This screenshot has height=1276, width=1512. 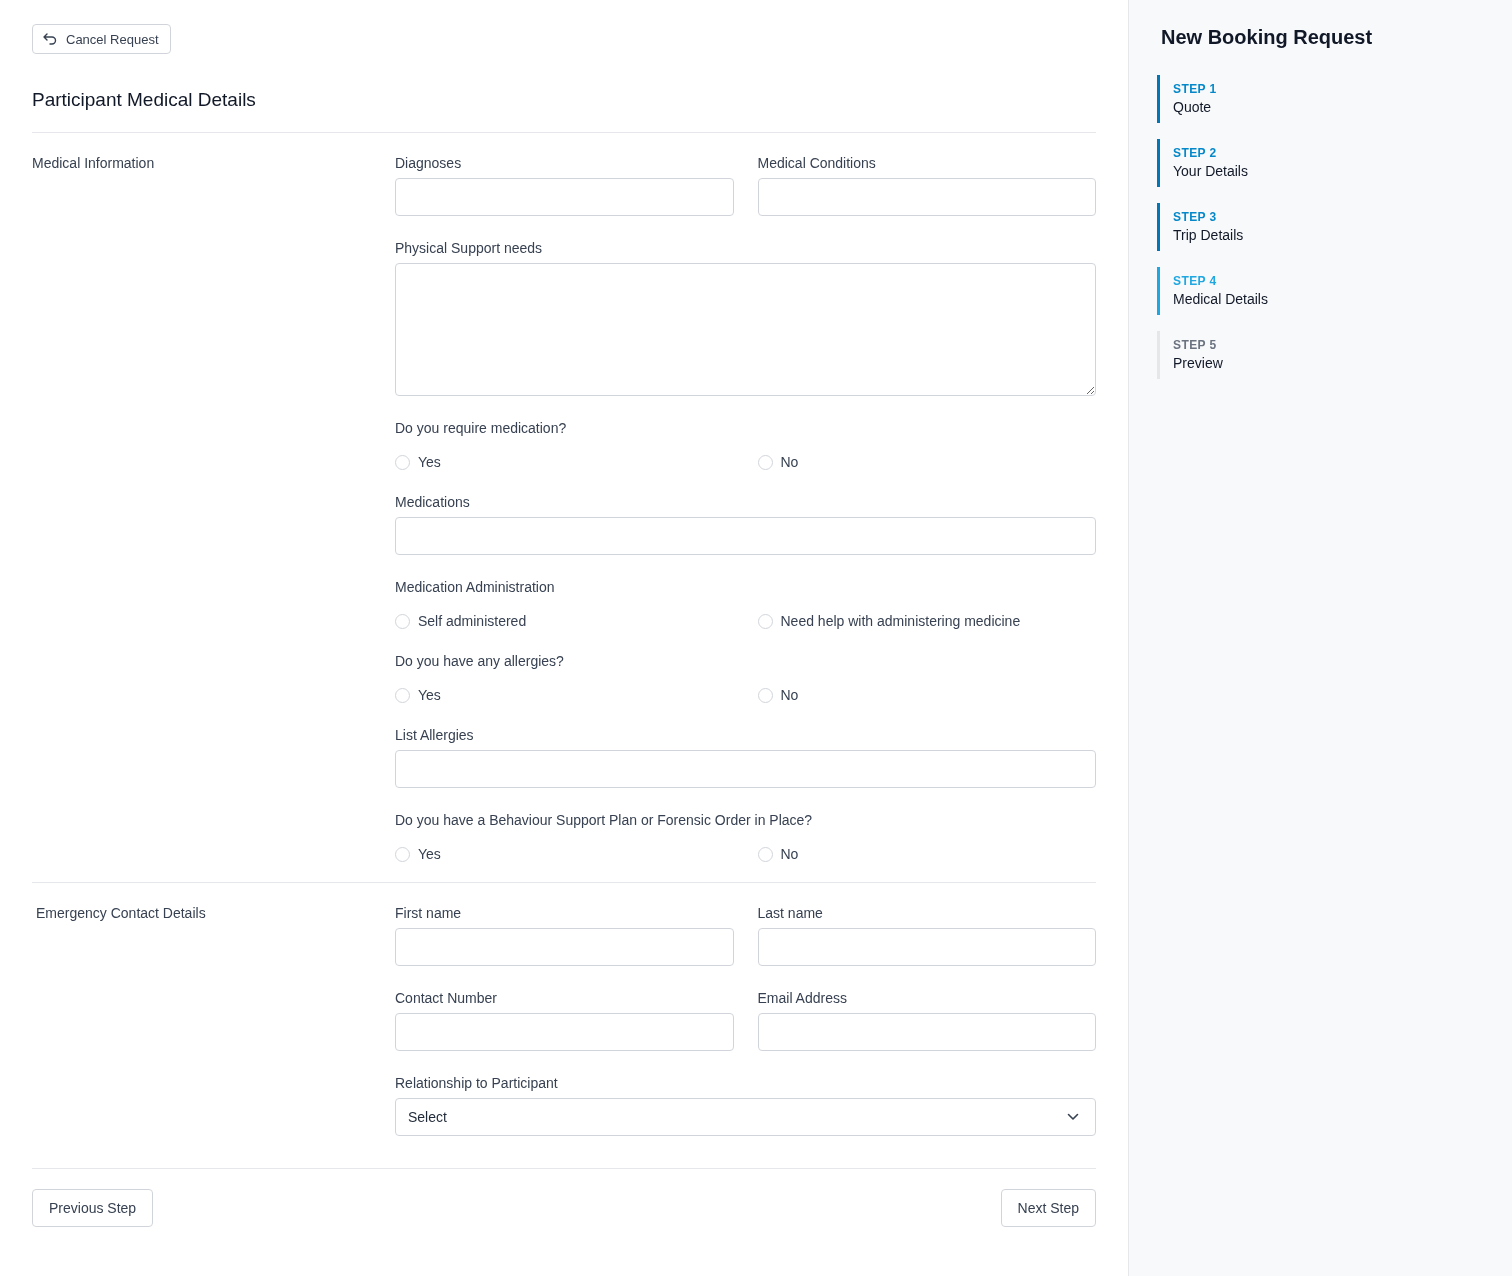 I want to click on field-label: Medical Conditions, so click(x=816, y=163).